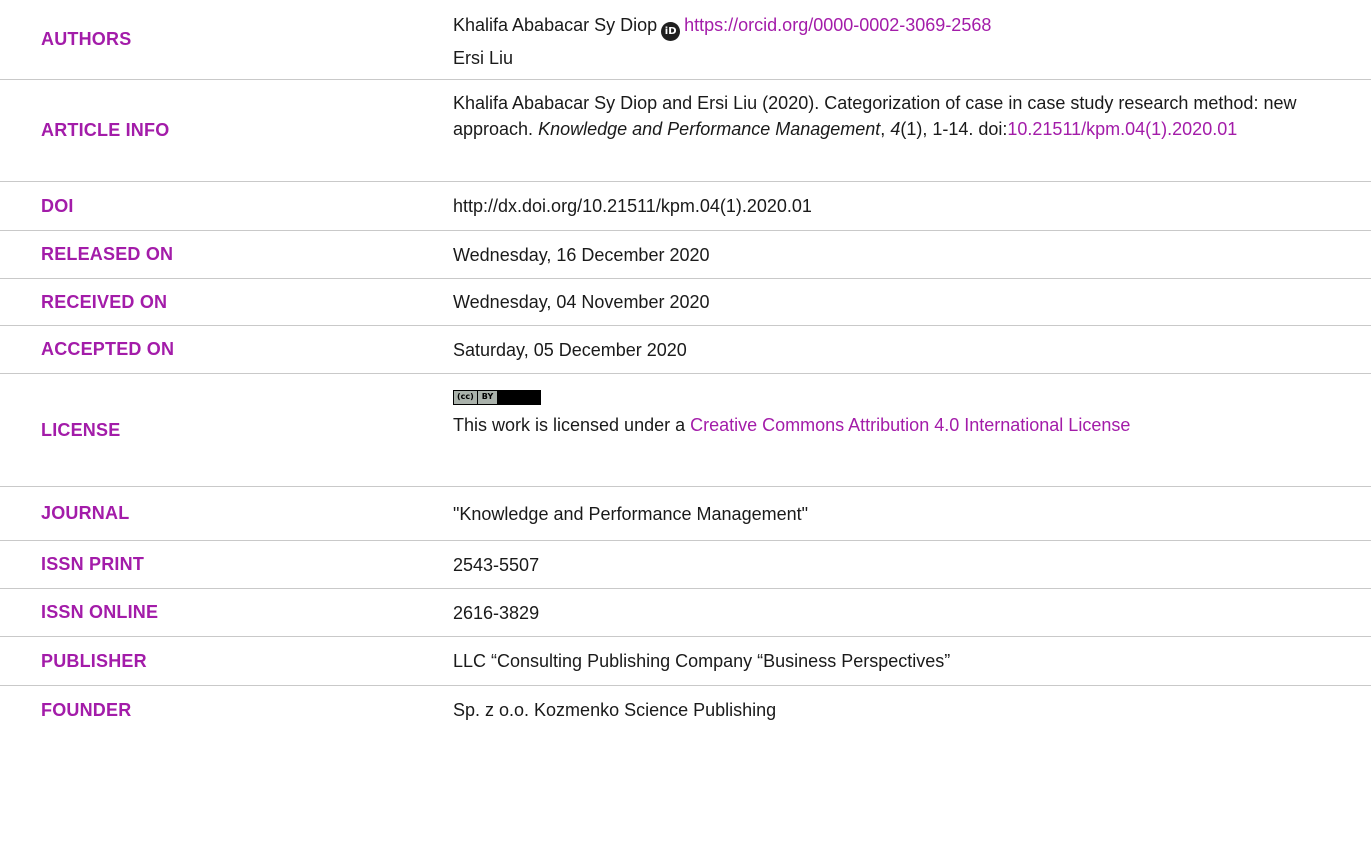 Image resolution: width=1371 pixels, height=843 pixels. I want to click on authors-label: AUTHORS, so click(86, 39).